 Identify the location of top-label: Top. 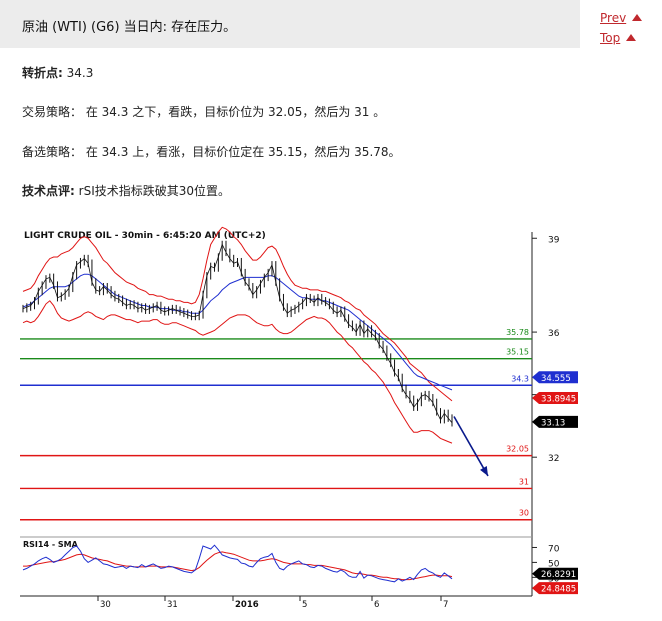
(610, 38).